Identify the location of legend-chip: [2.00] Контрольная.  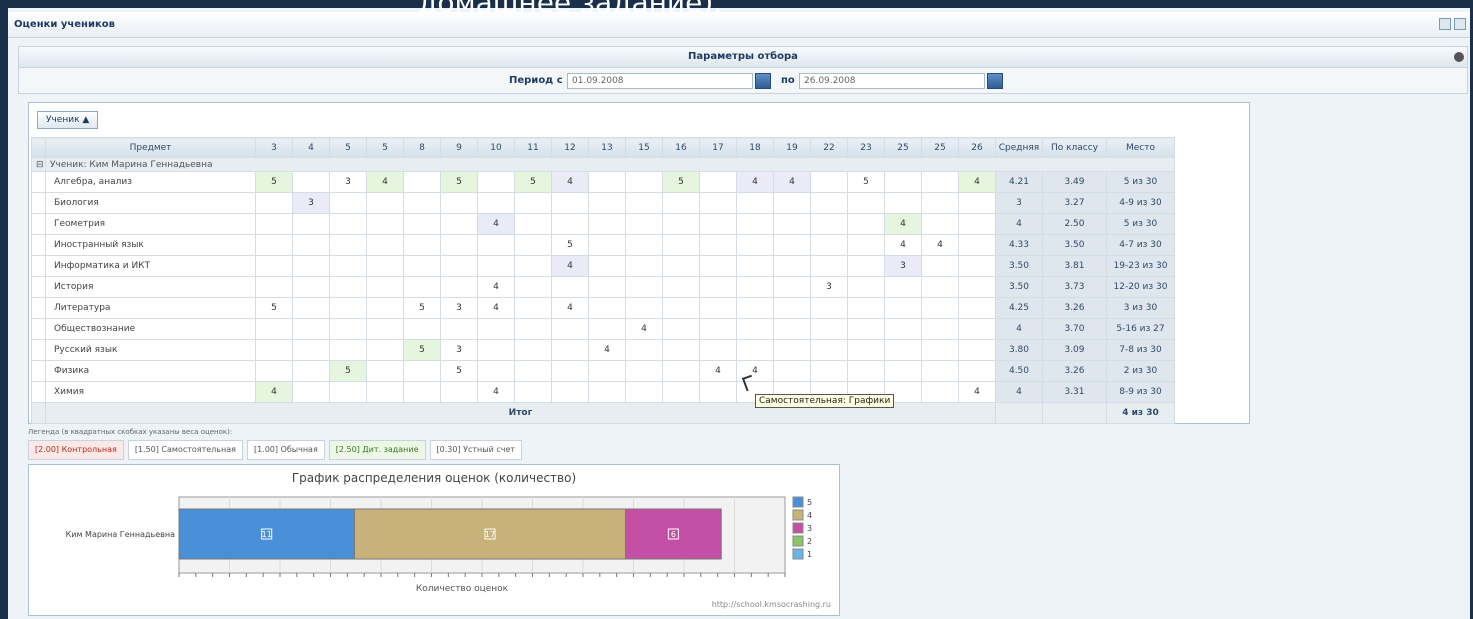
(76, 450).